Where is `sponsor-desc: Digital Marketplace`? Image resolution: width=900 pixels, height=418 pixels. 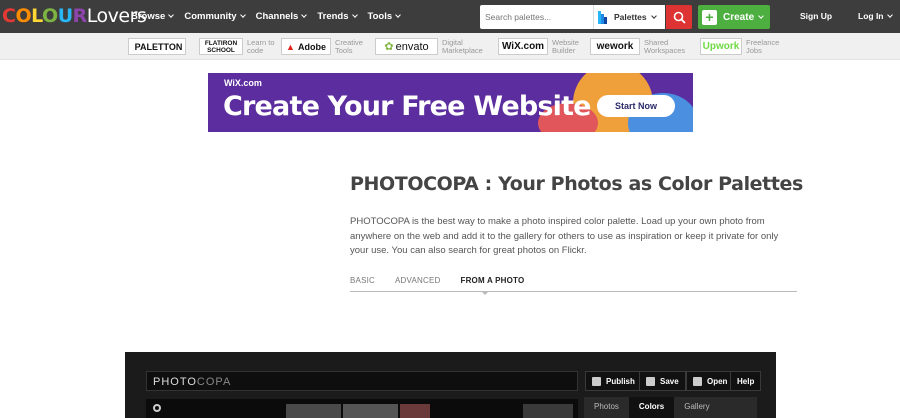 sponsor-desc: Digital Marketplace is located at coordinates (462, 46).